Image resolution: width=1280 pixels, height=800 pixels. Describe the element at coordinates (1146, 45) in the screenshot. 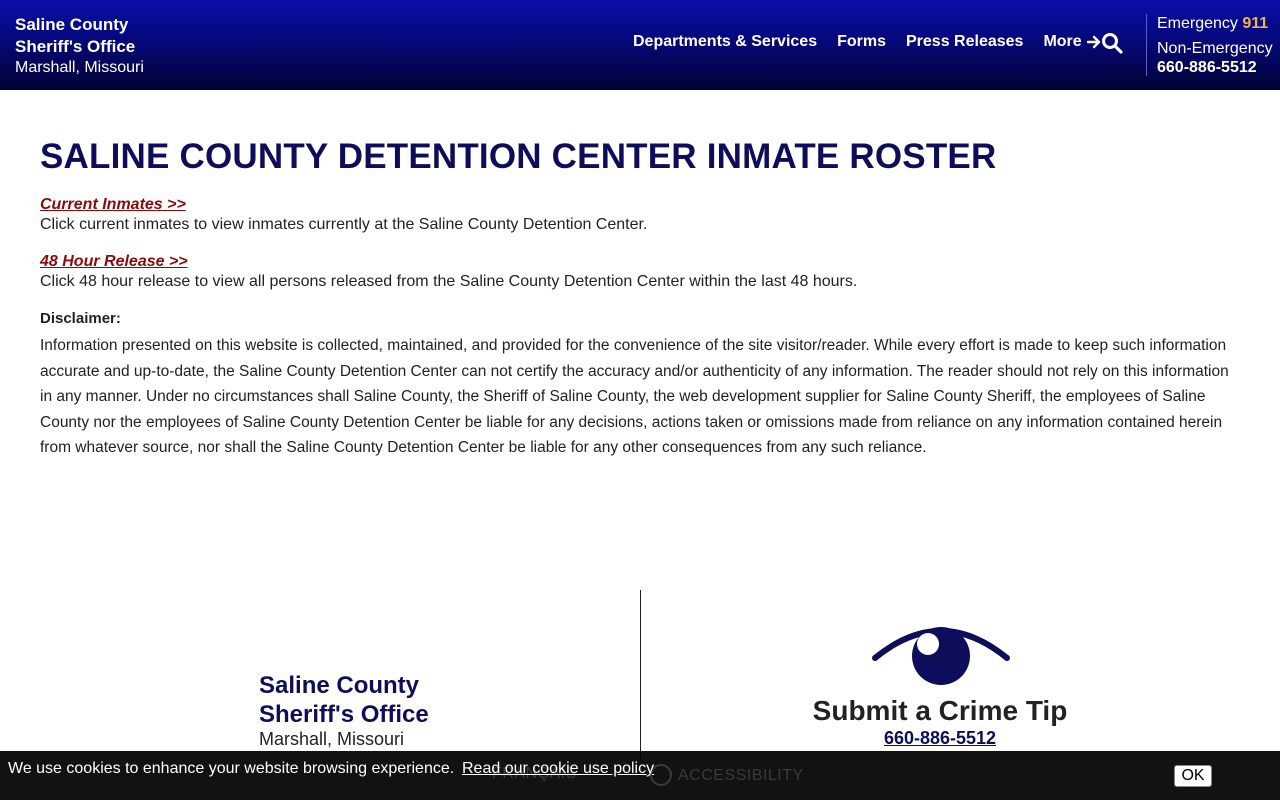

I see `header-divider` at that location.